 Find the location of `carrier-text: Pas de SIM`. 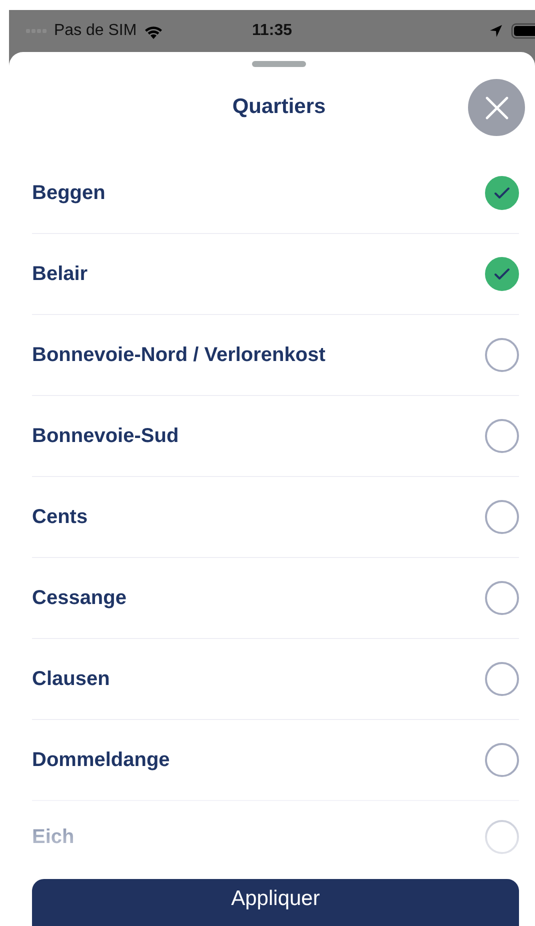

carrier-text: Pas de SIM is located at coordinates (95, 31).